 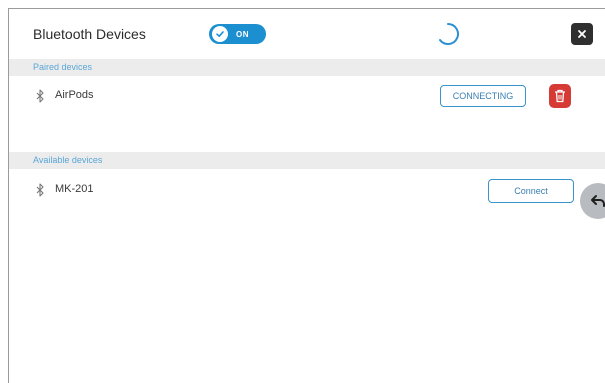 I want to click on section-label: Paired devices, so click(x=63, y=67).